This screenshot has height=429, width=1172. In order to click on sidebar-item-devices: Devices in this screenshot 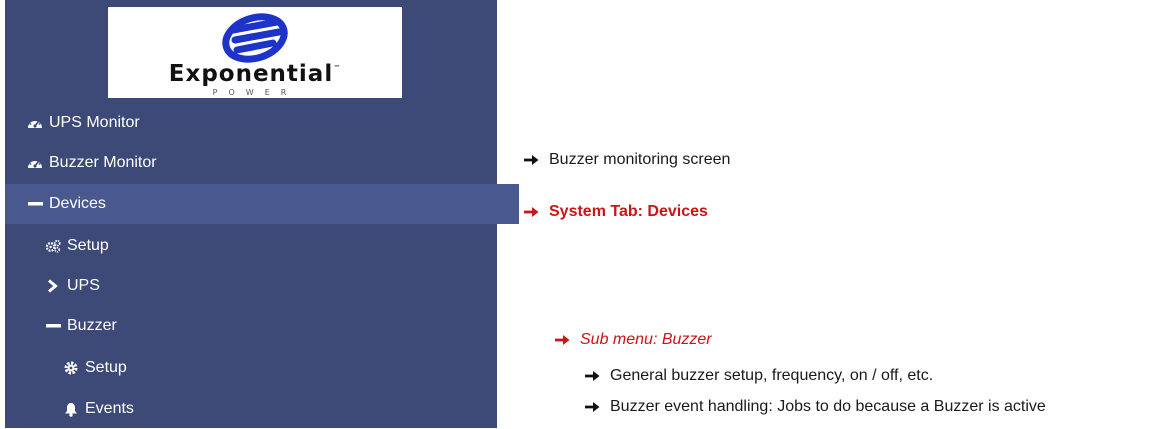, I will do `click(262, 204)`.